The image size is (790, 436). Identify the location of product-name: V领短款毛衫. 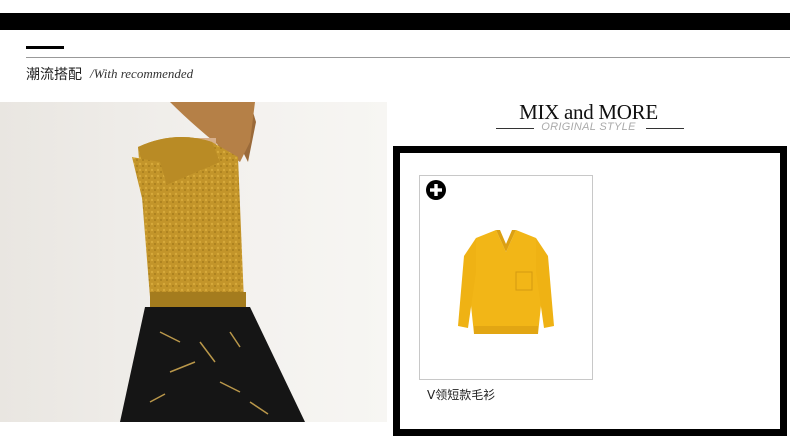
(461, 394).